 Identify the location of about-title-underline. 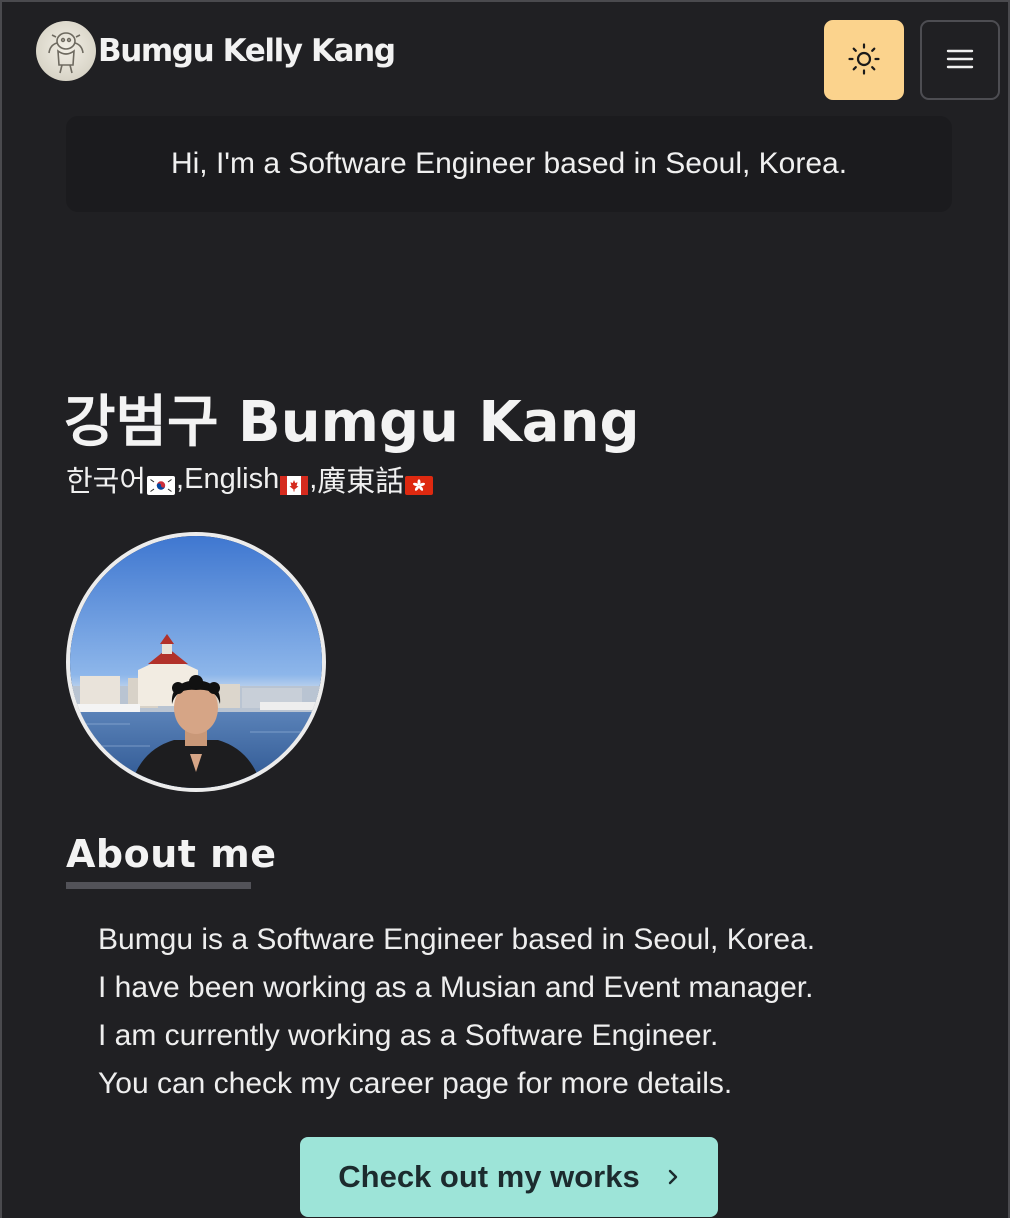
(158, 885).